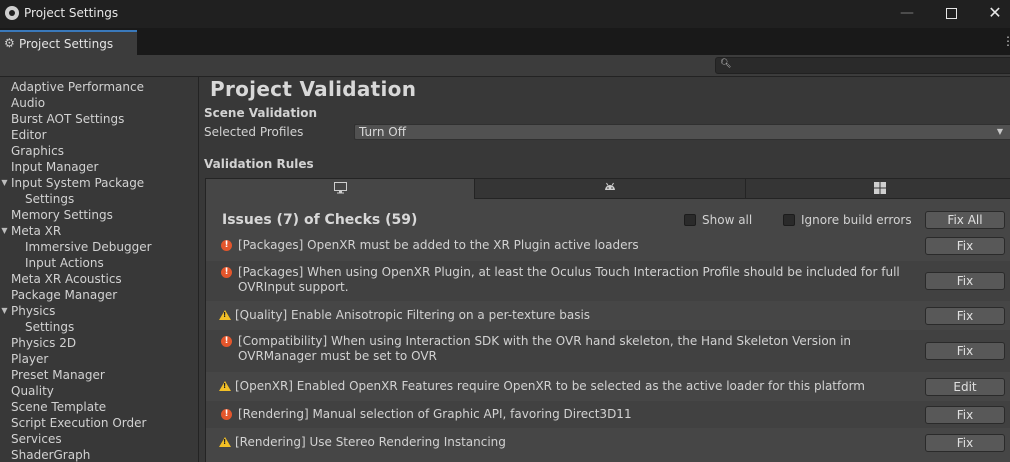 Image resolution: width=1010 pixels, height=462 pixels. I want to click on scene-validation-heading: Scene Validation, so click(261, 113).